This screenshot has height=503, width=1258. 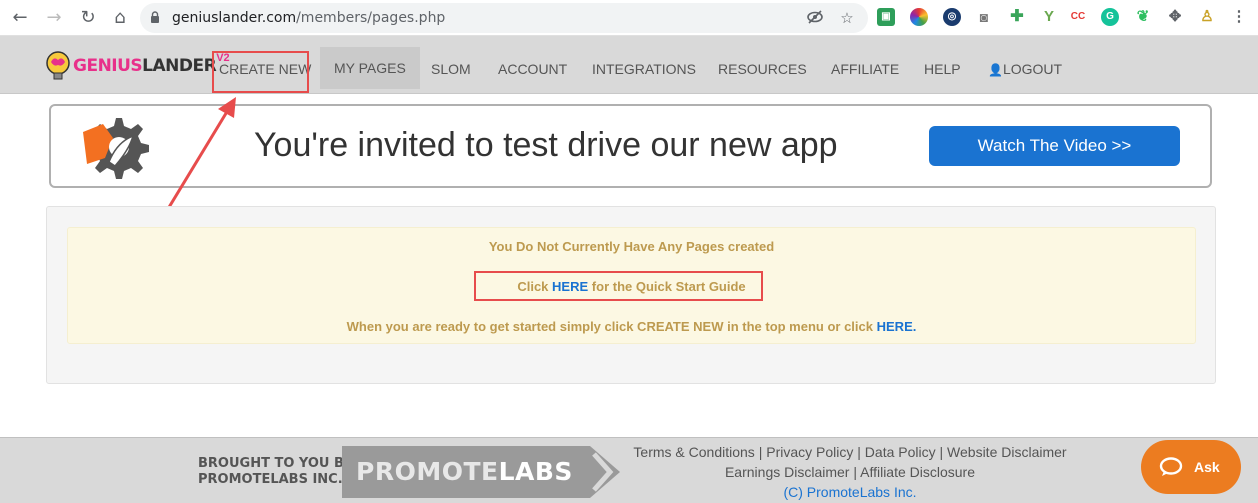 What do you see at coordinates (809, 452) in the screenshot?
I see `privacy-link: Privacy Policy` at bounding box center [809, 452].